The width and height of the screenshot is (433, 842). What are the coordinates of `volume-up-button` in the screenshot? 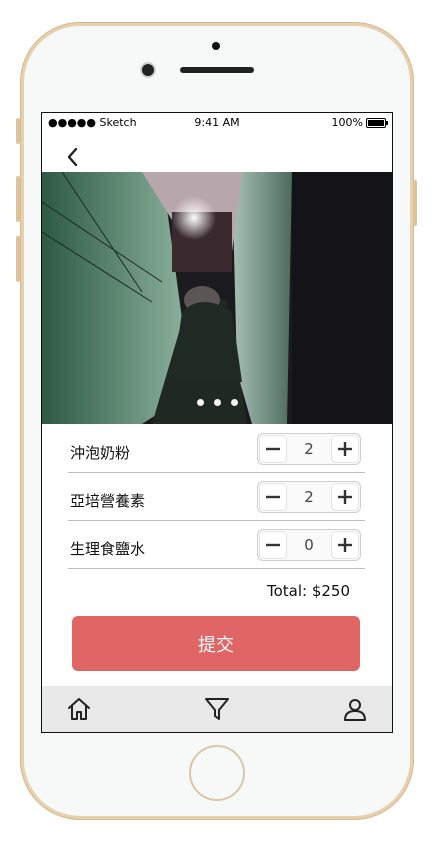 It's located at (18, 199).